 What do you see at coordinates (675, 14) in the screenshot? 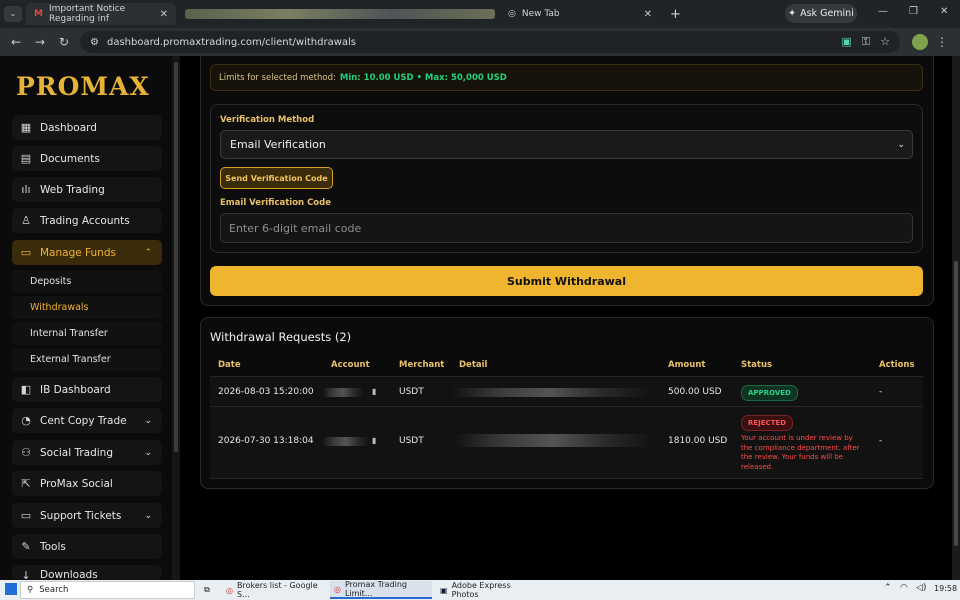
I see `new-tab-button: +` at bounding box center [675, 14].